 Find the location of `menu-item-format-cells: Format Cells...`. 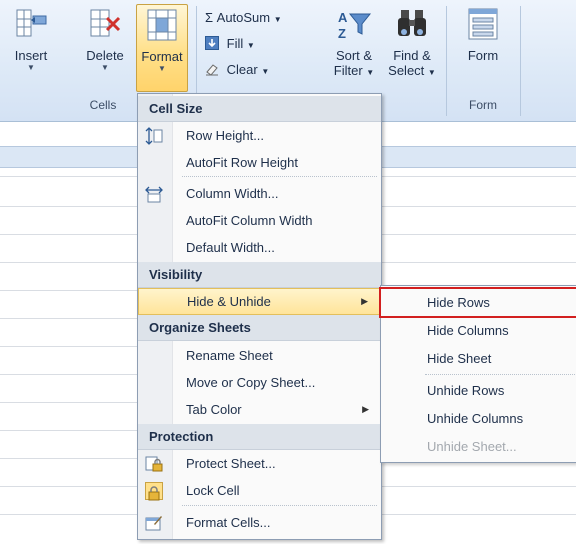

menu-item-format-cells: Format Cells... is located at coordinates (259, 522).